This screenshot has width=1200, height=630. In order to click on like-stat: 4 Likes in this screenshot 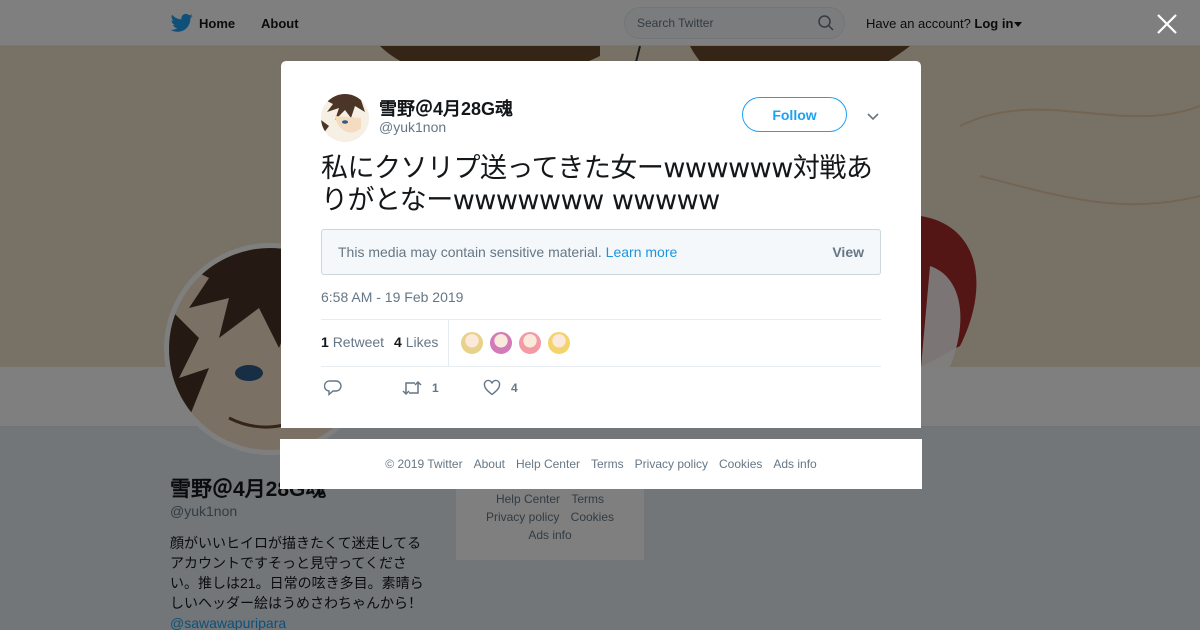, I will do `click(416, 342)`.